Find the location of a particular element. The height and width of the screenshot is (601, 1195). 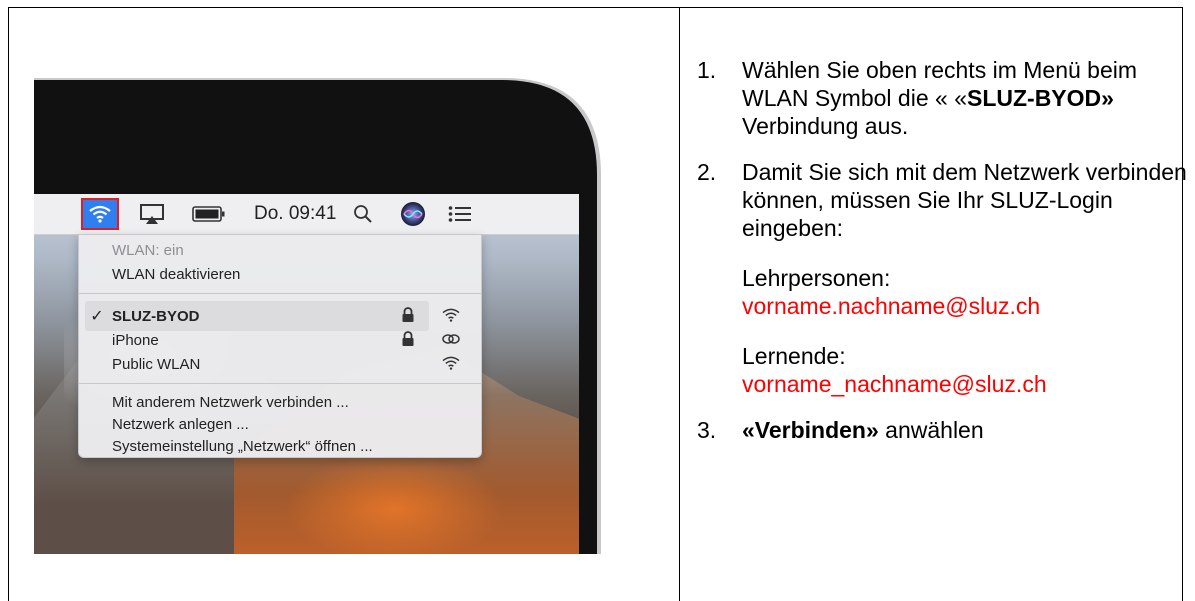

network-item-public-wlan: Public WLAN is located at coordinates (280, 364).